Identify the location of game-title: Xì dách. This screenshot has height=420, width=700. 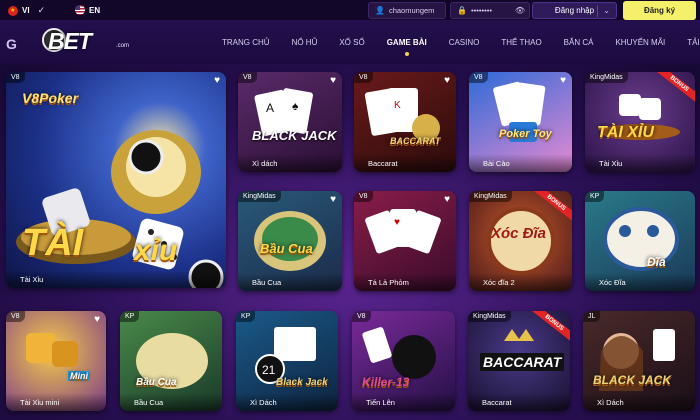
(290, 163).